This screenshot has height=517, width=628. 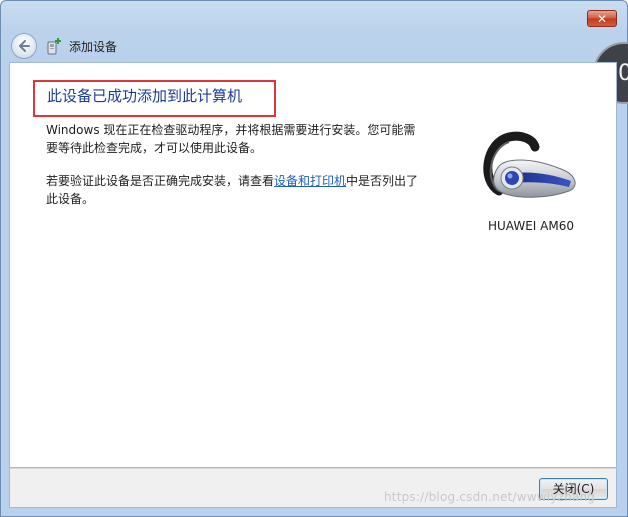 I want to click on window-title: 添加设备, so click(x=93, y=47).